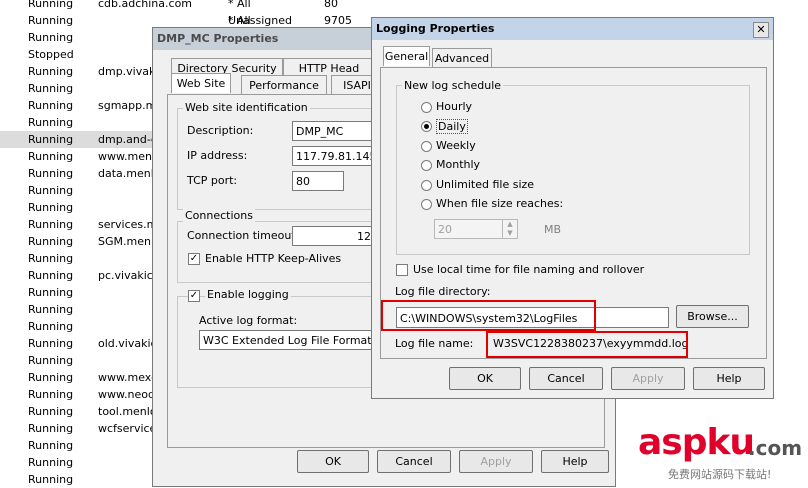 The height and width of the screenshot is (488, 808). What do you see at coordinates (426, 126) in the screenshot?
I see `radio-daily` at bounding box center [426, 126].